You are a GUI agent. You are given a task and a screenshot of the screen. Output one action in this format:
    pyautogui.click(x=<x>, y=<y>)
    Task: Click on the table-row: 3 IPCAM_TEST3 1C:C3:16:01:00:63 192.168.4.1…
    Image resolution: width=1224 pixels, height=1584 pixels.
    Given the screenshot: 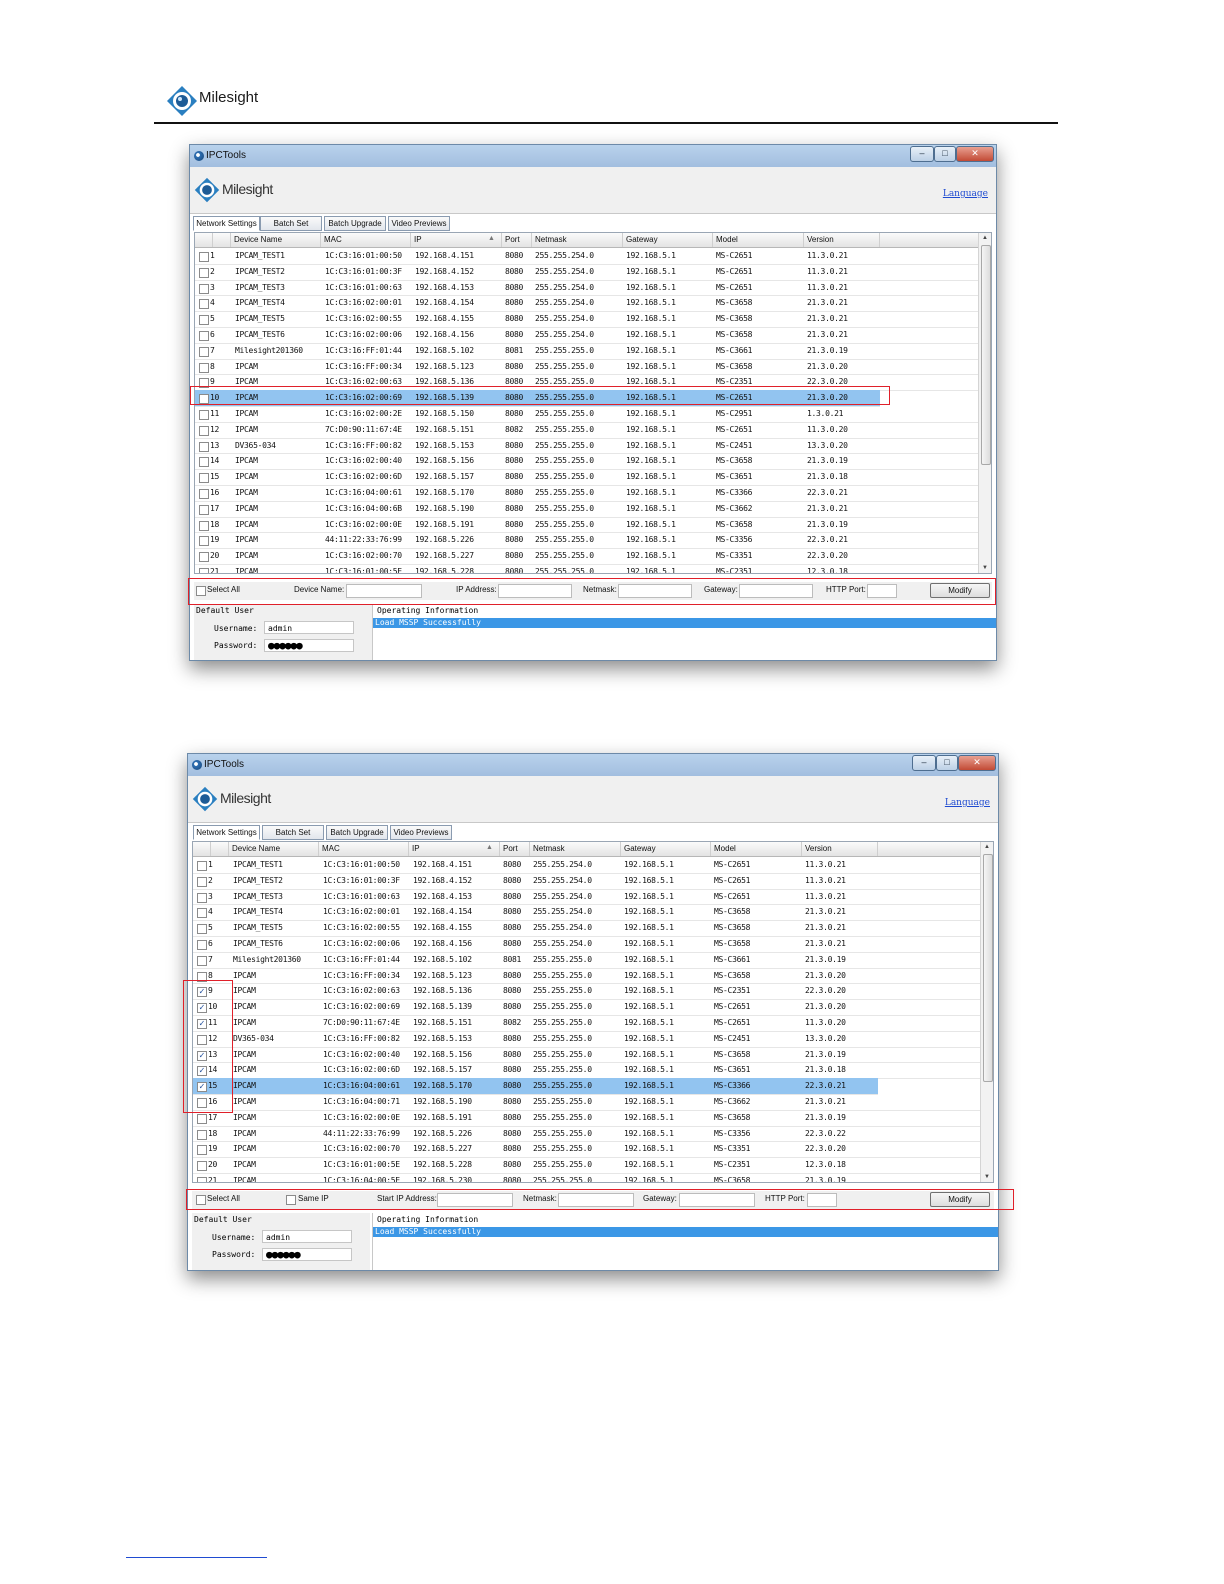 What is the action you would take?
    pyautogui.click(x=587, y=288)
    